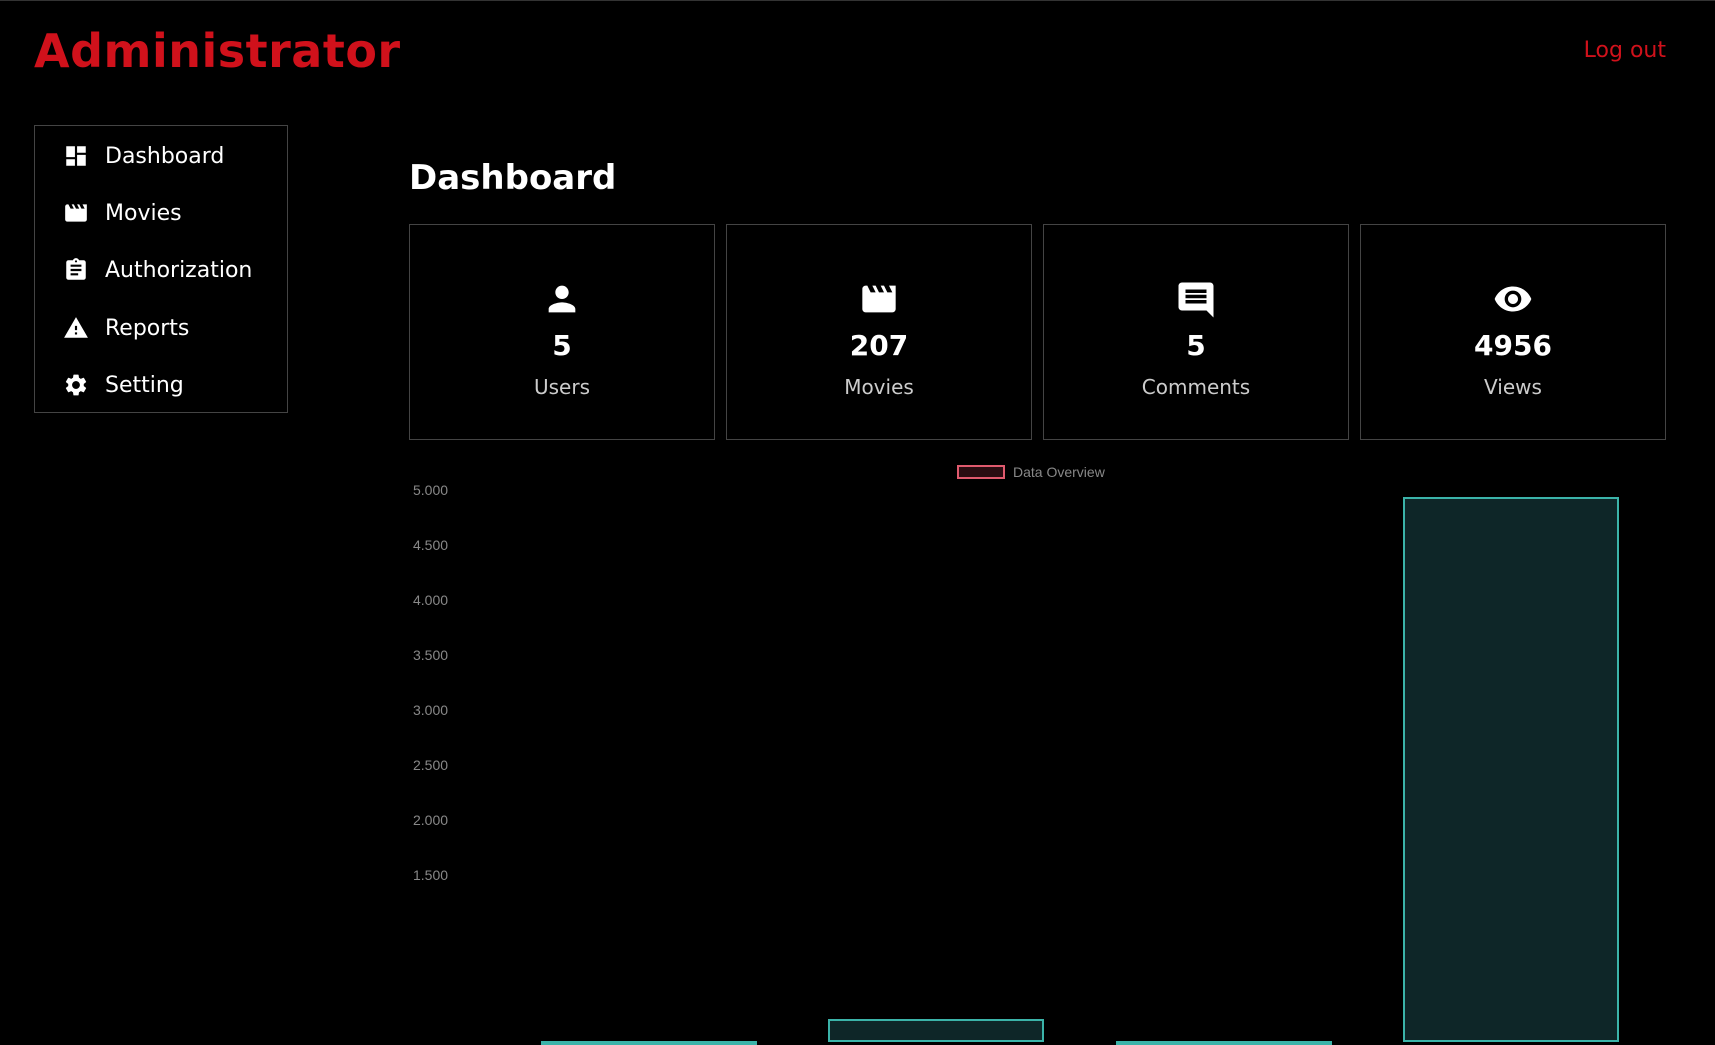 The height and width of the screenshot is (1045, 1715). What do you see at coordinates (1196, 387) in the screenshot?
I see `stat-label: Comments` at bounding box center [1196, 387].